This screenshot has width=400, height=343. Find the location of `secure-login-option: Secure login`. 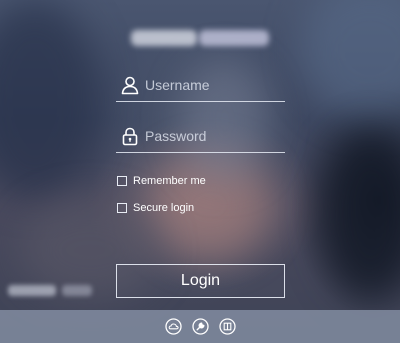

secure-login-option: Secure login is located at coordinates (155, 208).